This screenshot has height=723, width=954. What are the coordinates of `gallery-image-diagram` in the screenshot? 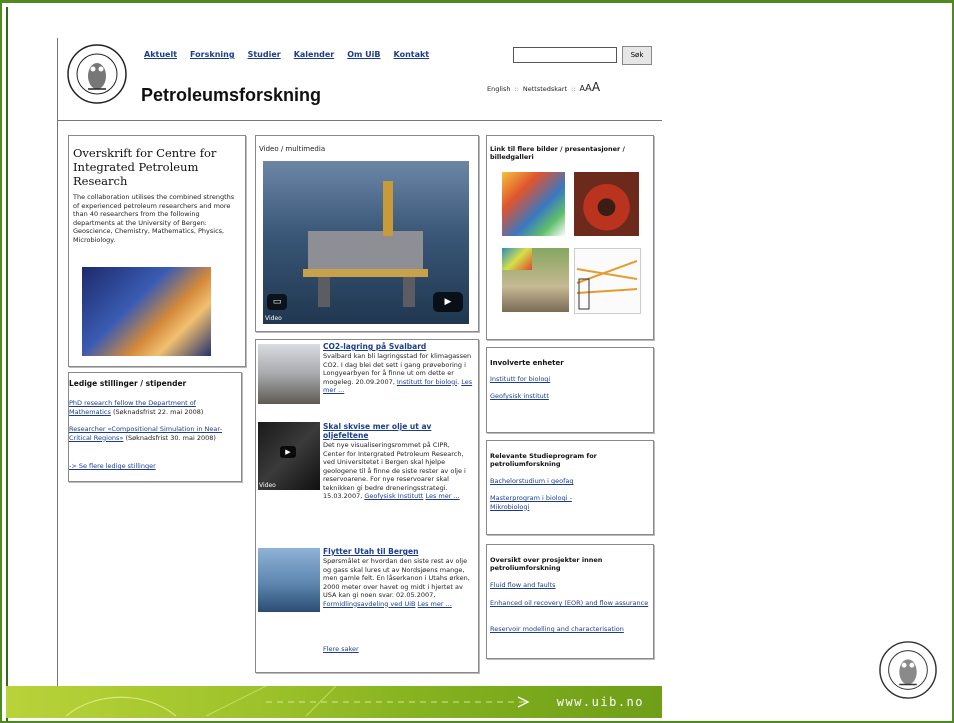 It's located at (607, 281).